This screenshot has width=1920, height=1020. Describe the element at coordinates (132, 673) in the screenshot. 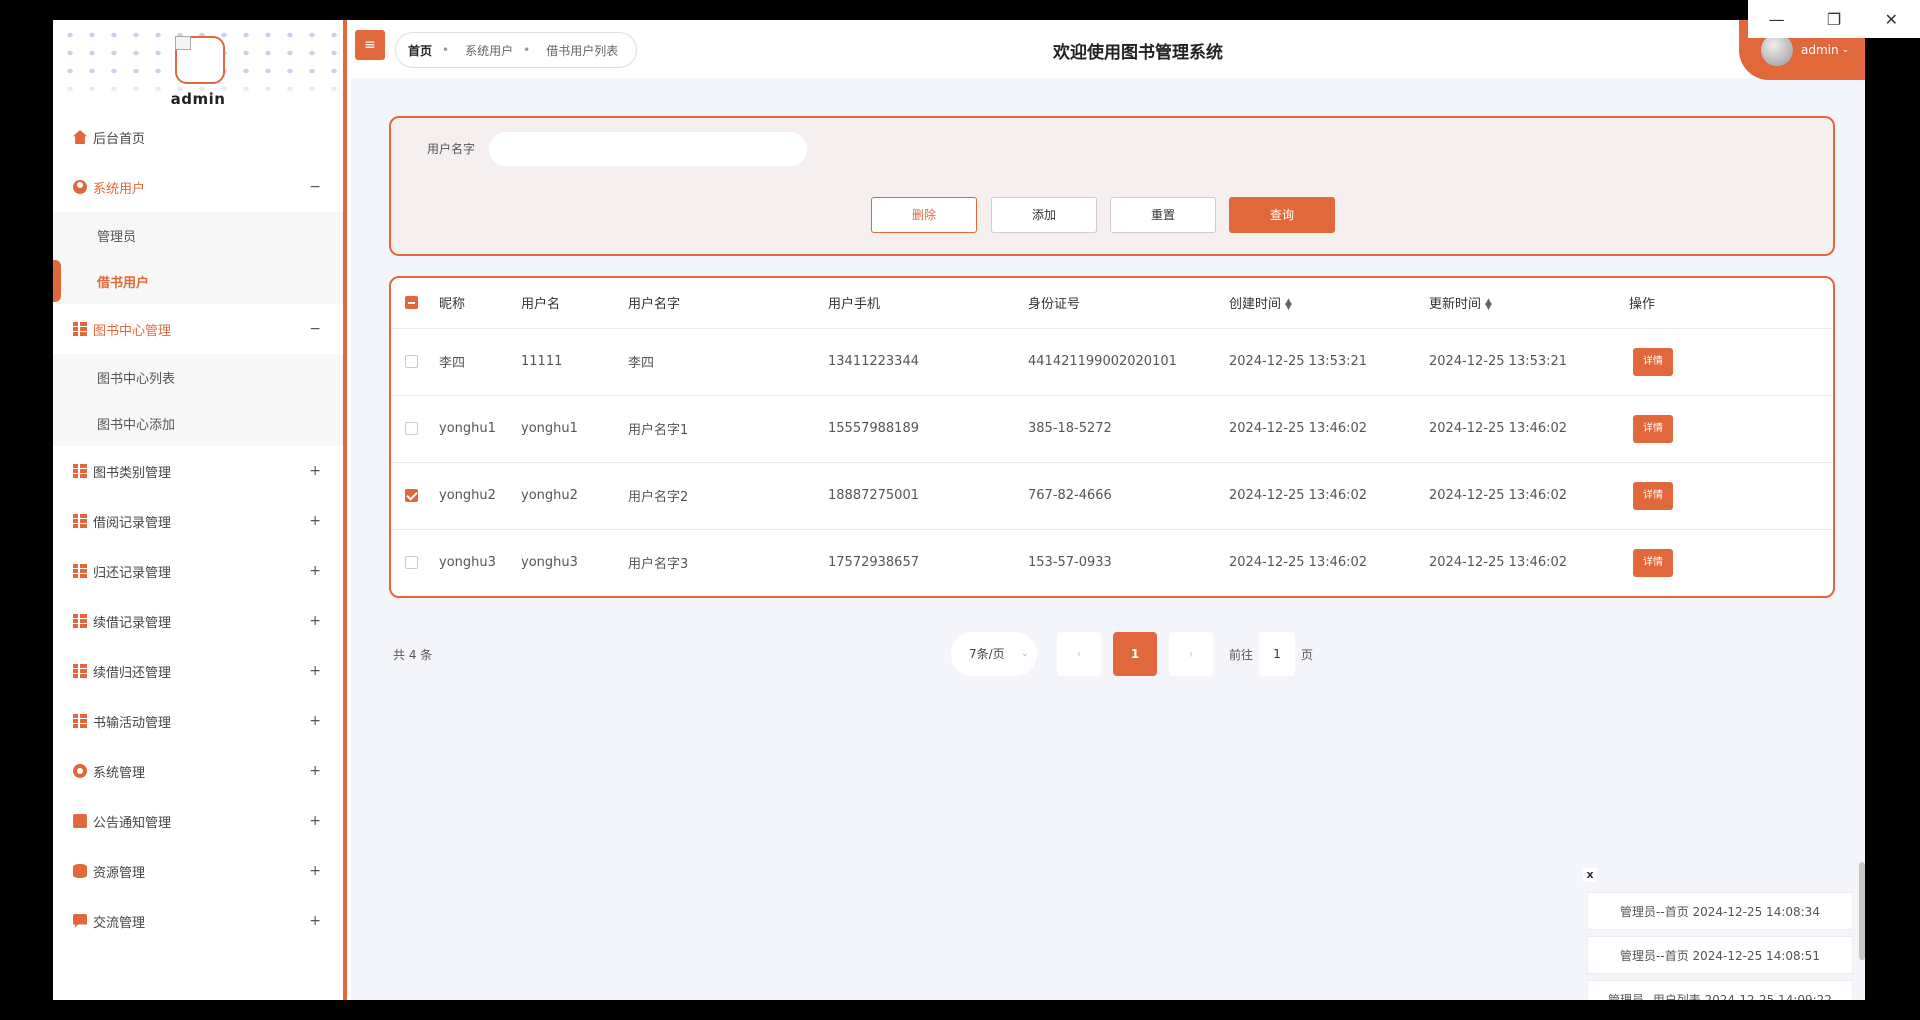

I see `sidebar-item-label: 续借归还管理` at that location.